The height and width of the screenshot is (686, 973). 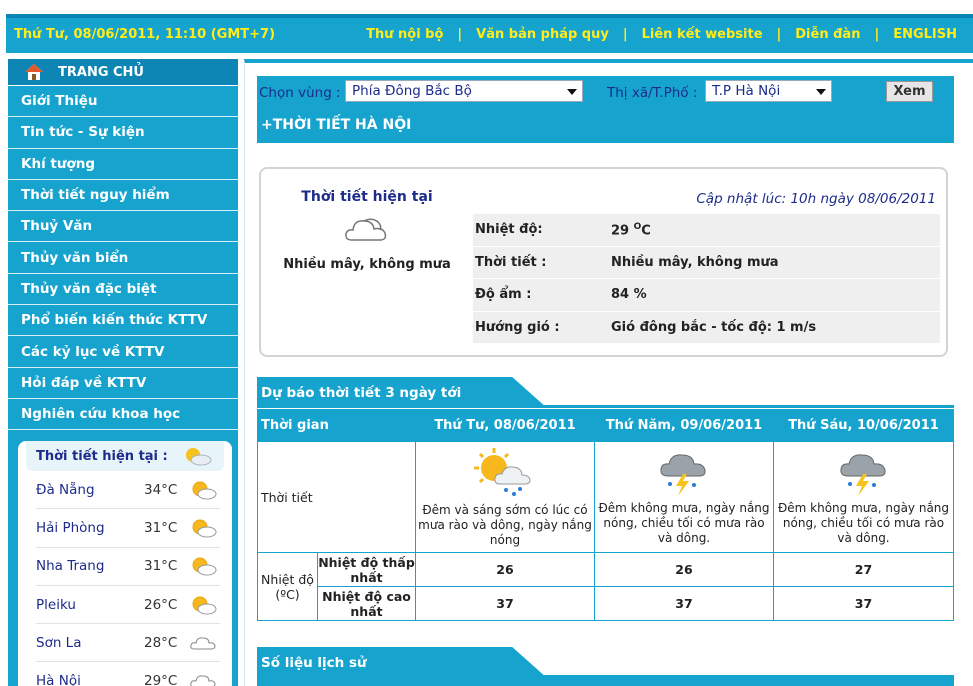 I want to click on detail-label: Thời tiết :, so click(x=511, y=262).